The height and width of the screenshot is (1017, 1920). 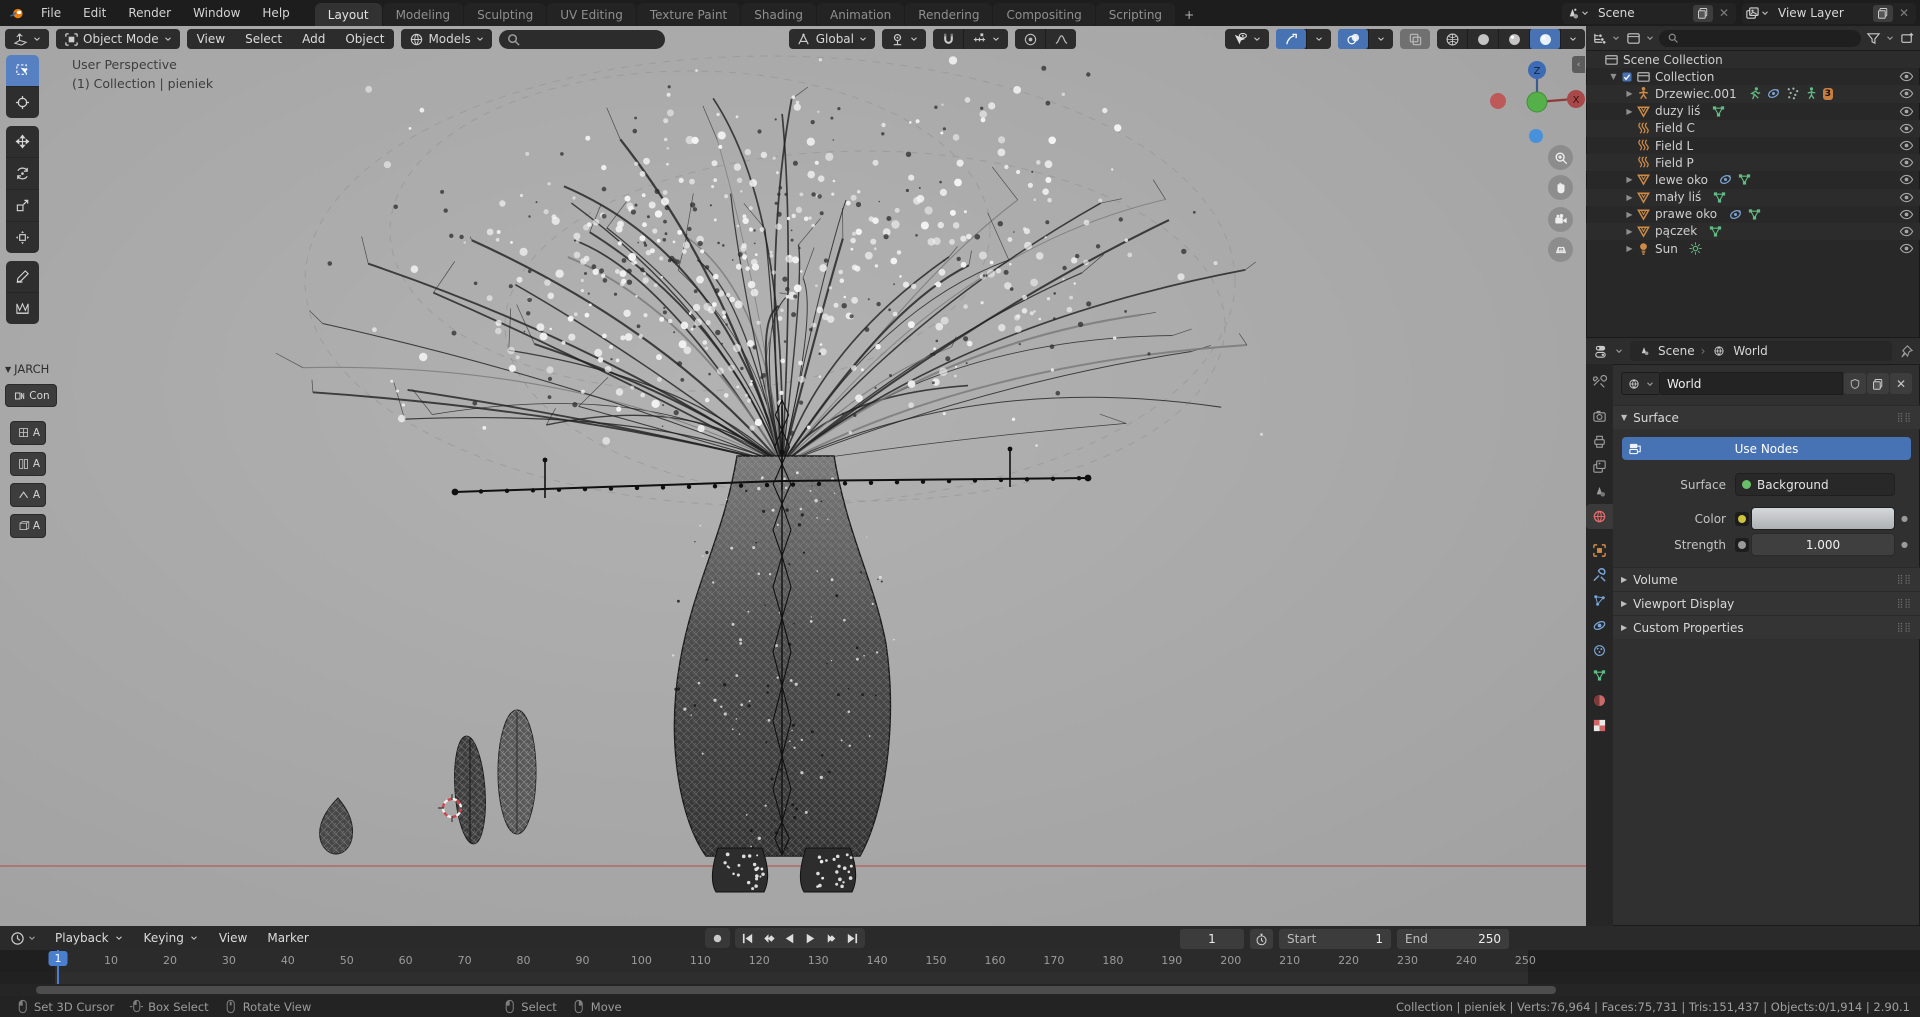 What do you see at coordinates (423, 14) in the screenshot?
I see `tab-modeling: Modeling` at bounding box center [423, 14].